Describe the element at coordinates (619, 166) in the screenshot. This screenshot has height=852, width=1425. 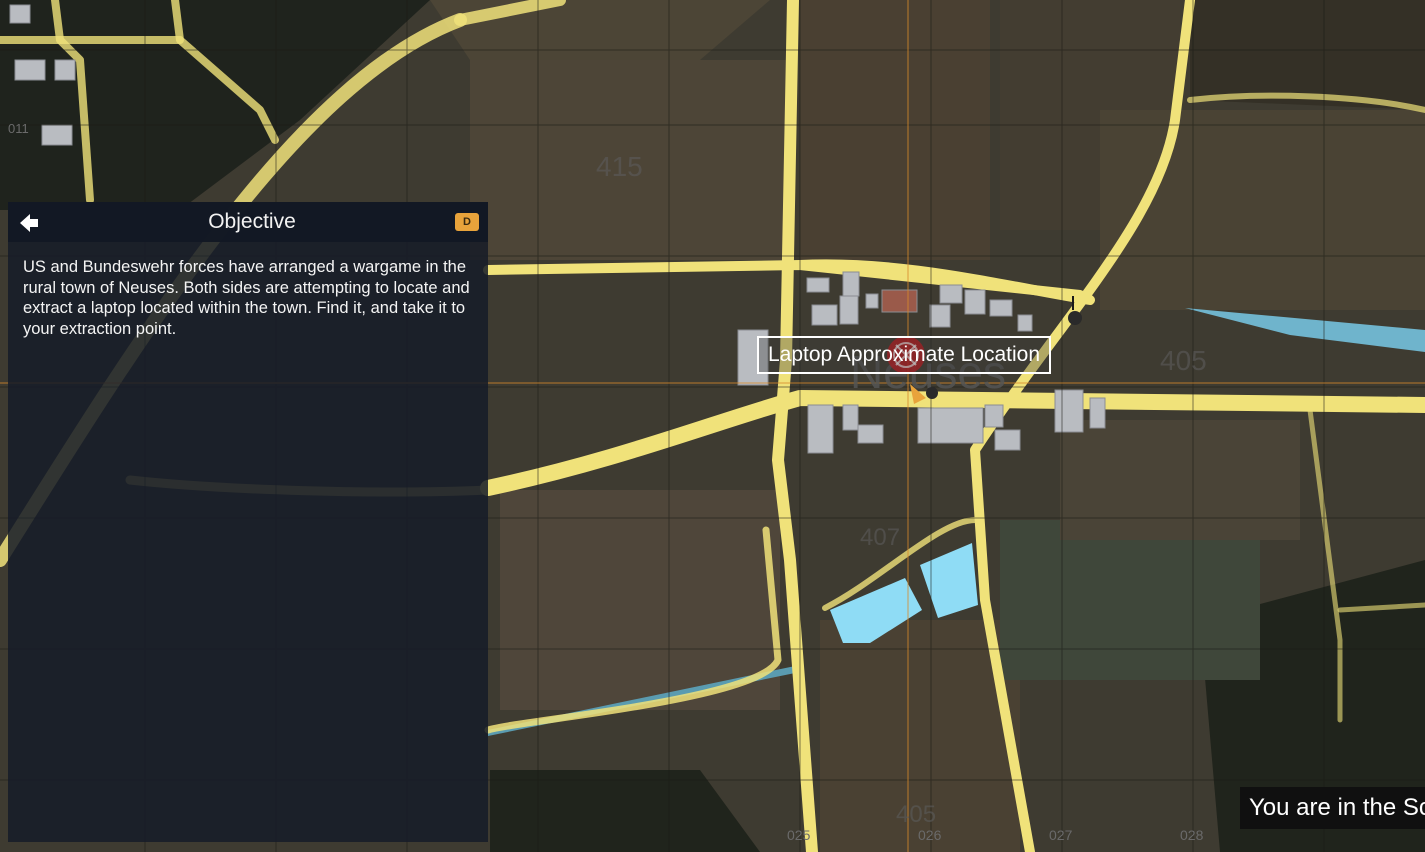
I see `elevation-label: 415` at that location.